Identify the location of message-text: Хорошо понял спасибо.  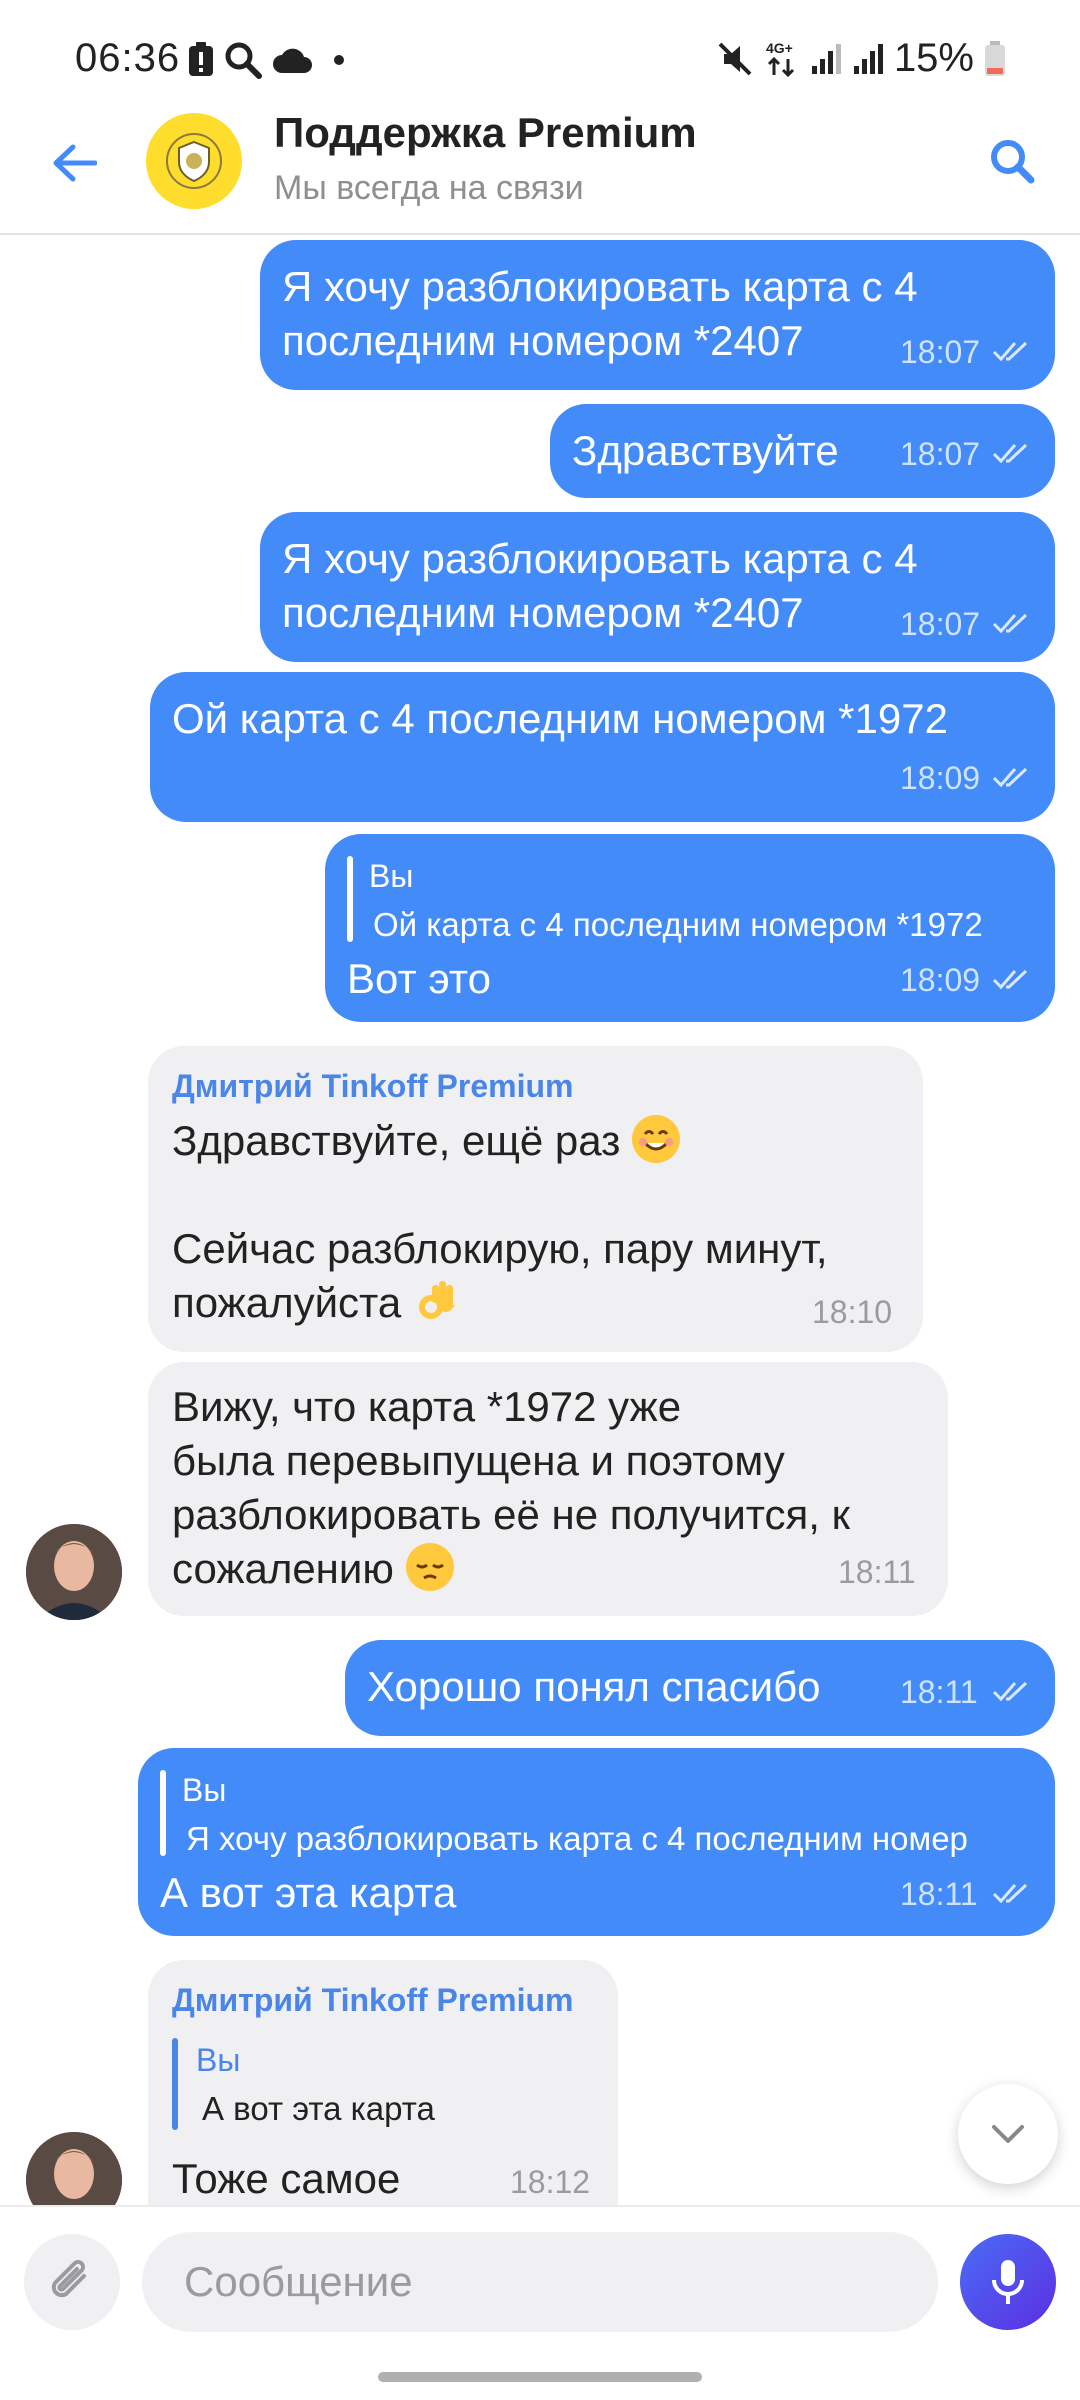
(594, 1686).